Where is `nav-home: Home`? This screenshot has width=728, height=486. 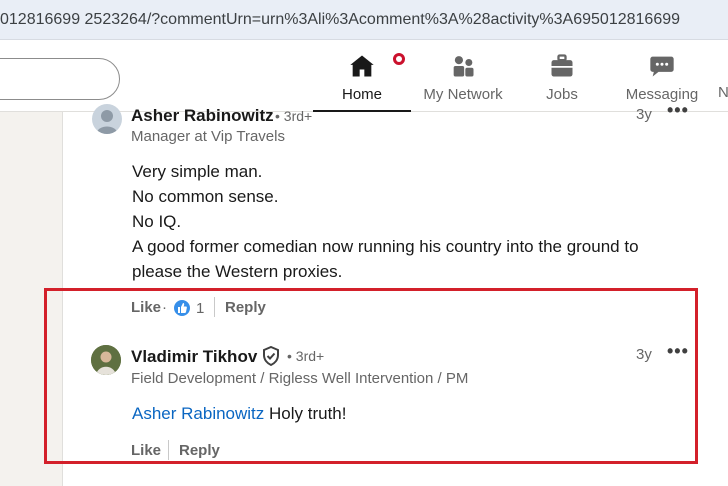
nav-home: Home is located at coordinates (362, 81).